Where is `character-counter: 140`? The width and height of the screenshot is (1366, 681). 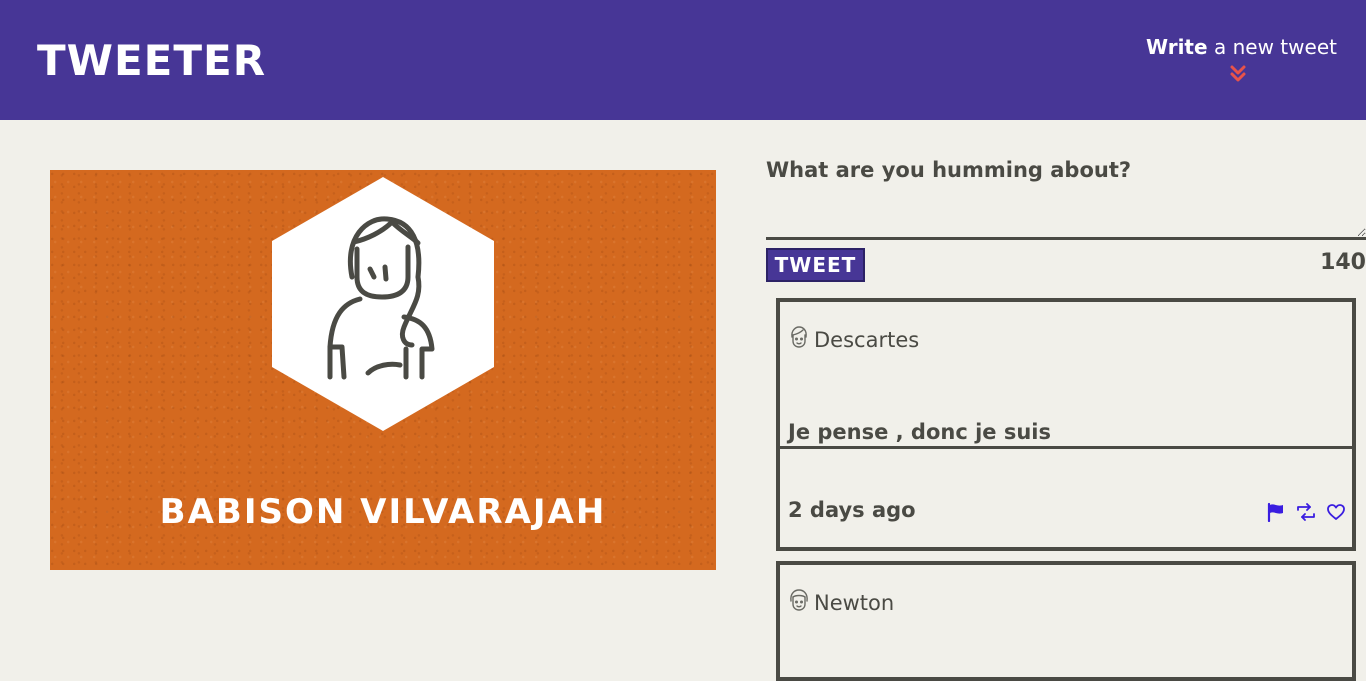 character-counter: 140 is located at coordinates (1343, 262).